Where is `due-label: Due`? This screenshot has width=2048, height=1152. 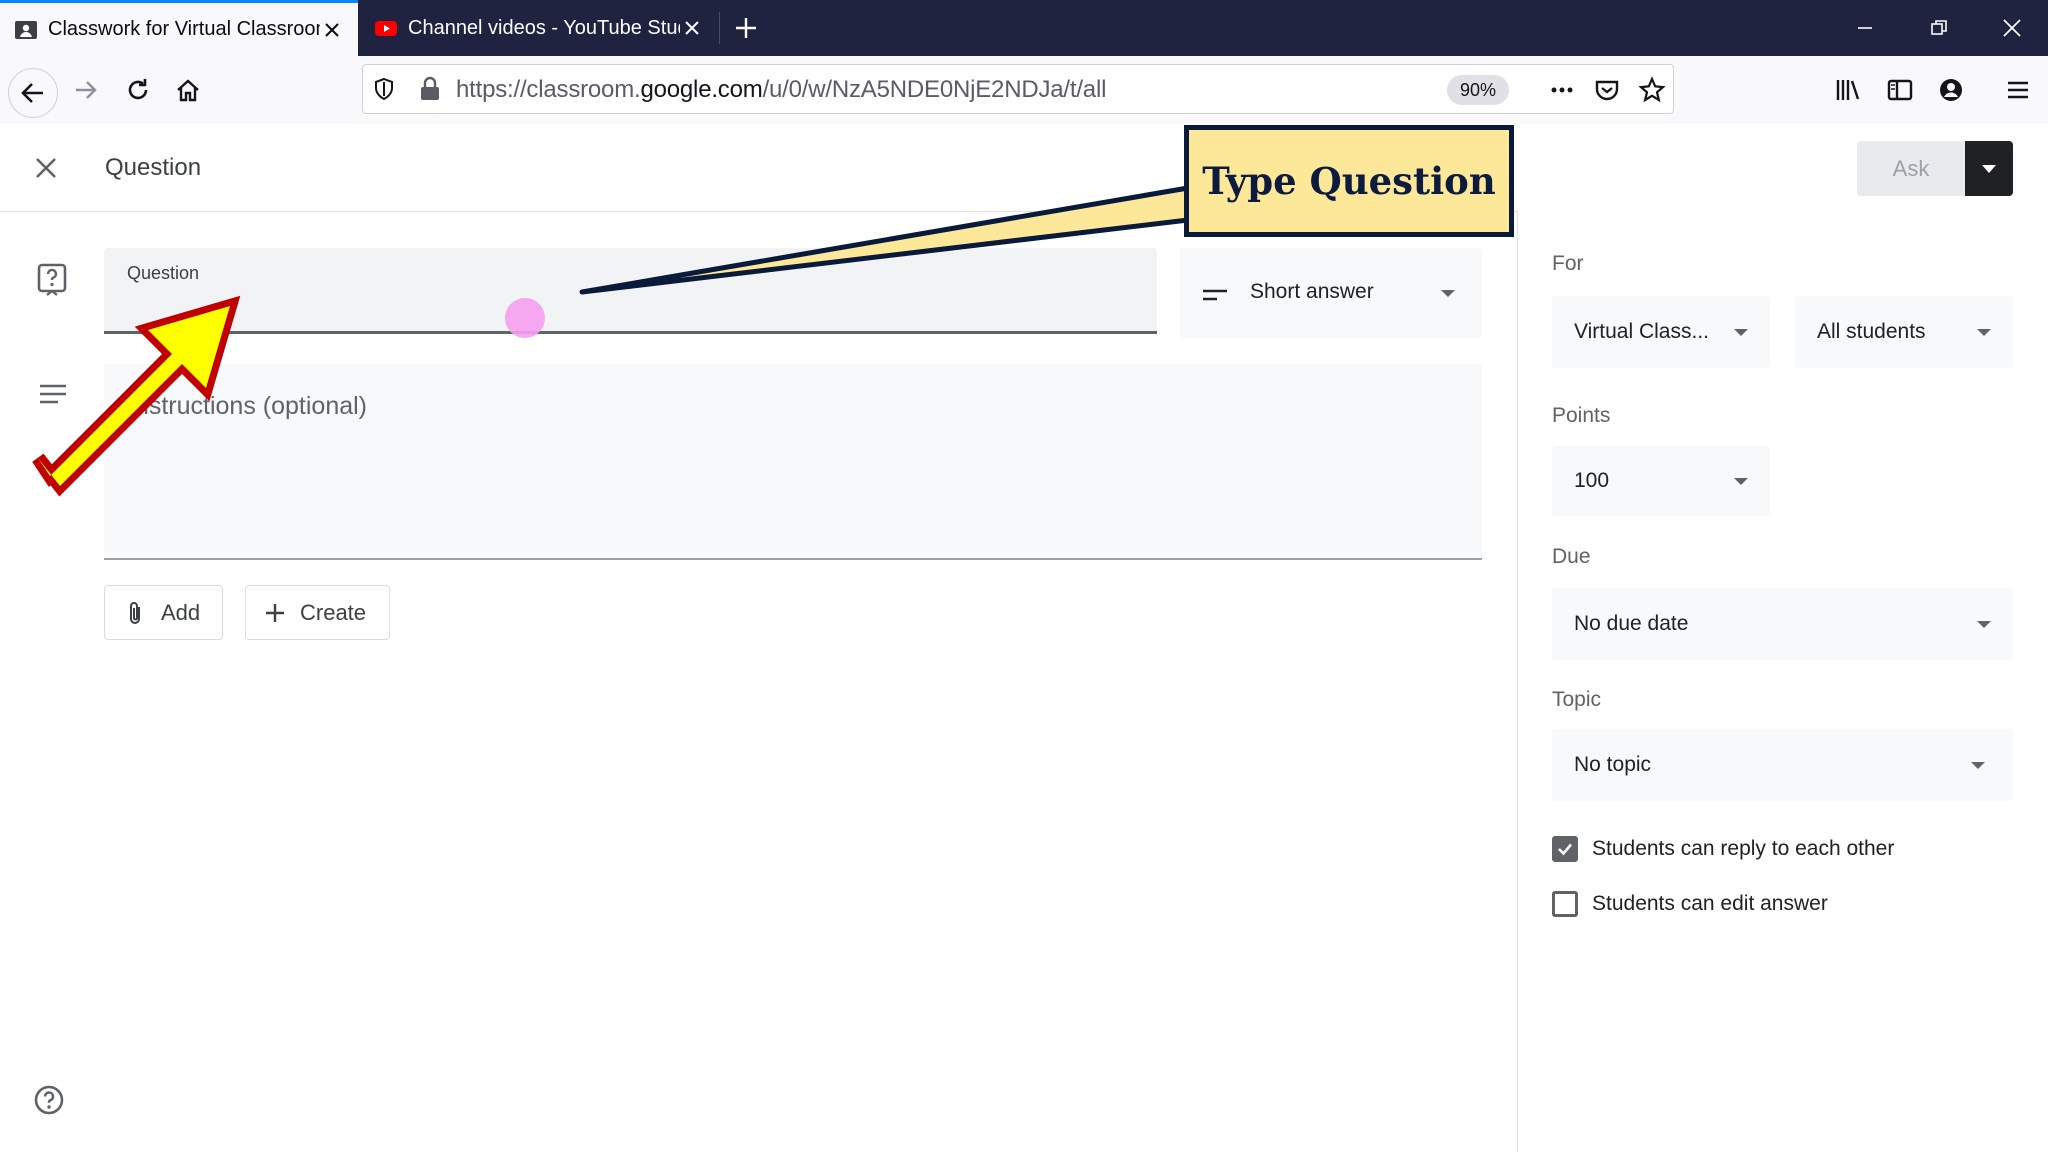 due-label: Due is located at coordinates (1571, 556).